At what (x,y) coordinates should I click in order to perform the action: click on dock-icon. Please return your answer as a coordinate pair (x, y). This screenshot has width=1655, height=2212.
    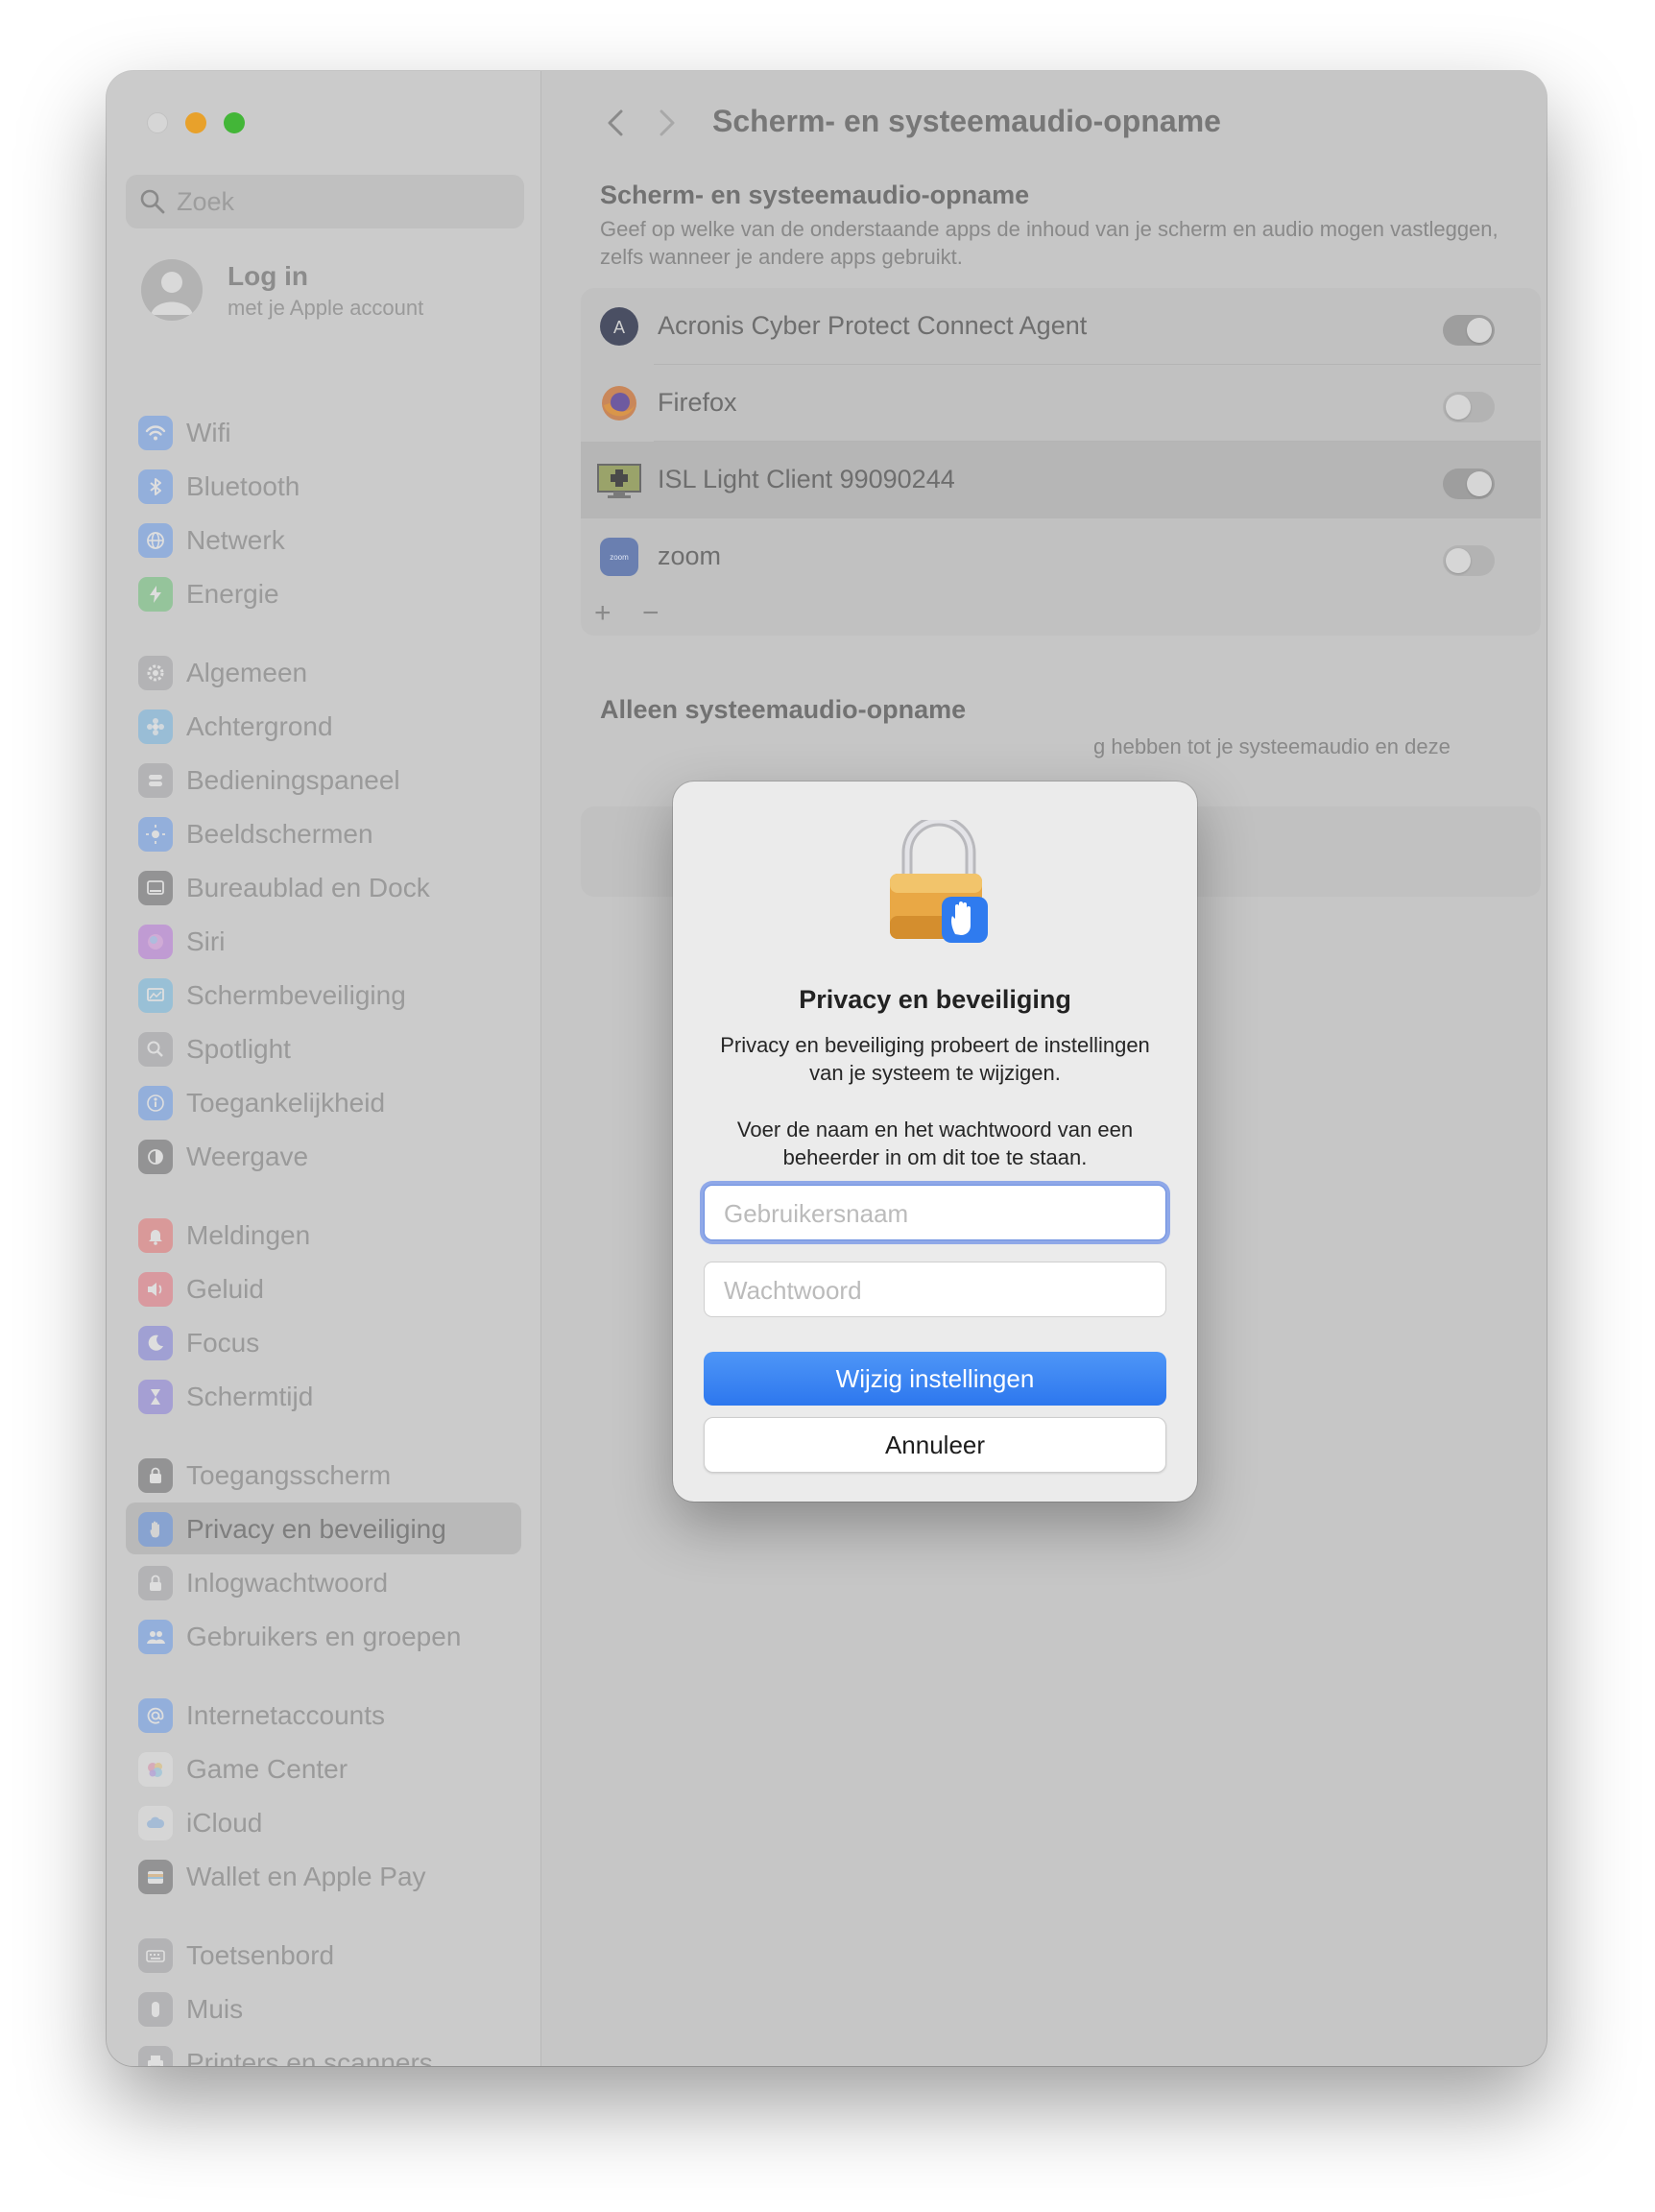
    Looking at the image, I should click on (155, 888).